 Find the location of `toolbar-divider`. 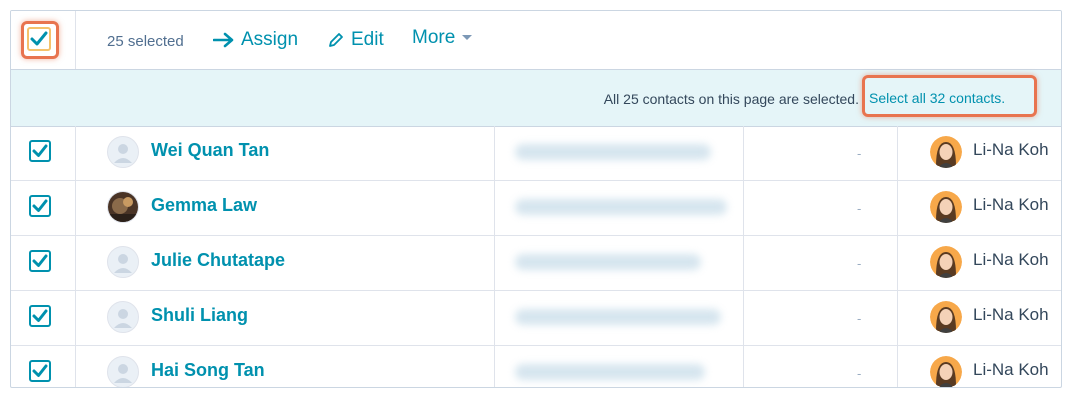

toolbar-divider is located at coordinates (75, 40).